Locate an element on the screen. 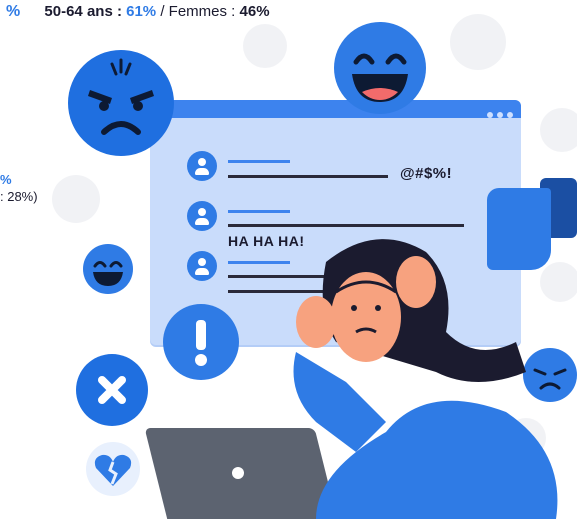 Image resolution: width=577 pixels, height=519 pixels. stat-women-value: 46% is located at coordinates (254, 11).